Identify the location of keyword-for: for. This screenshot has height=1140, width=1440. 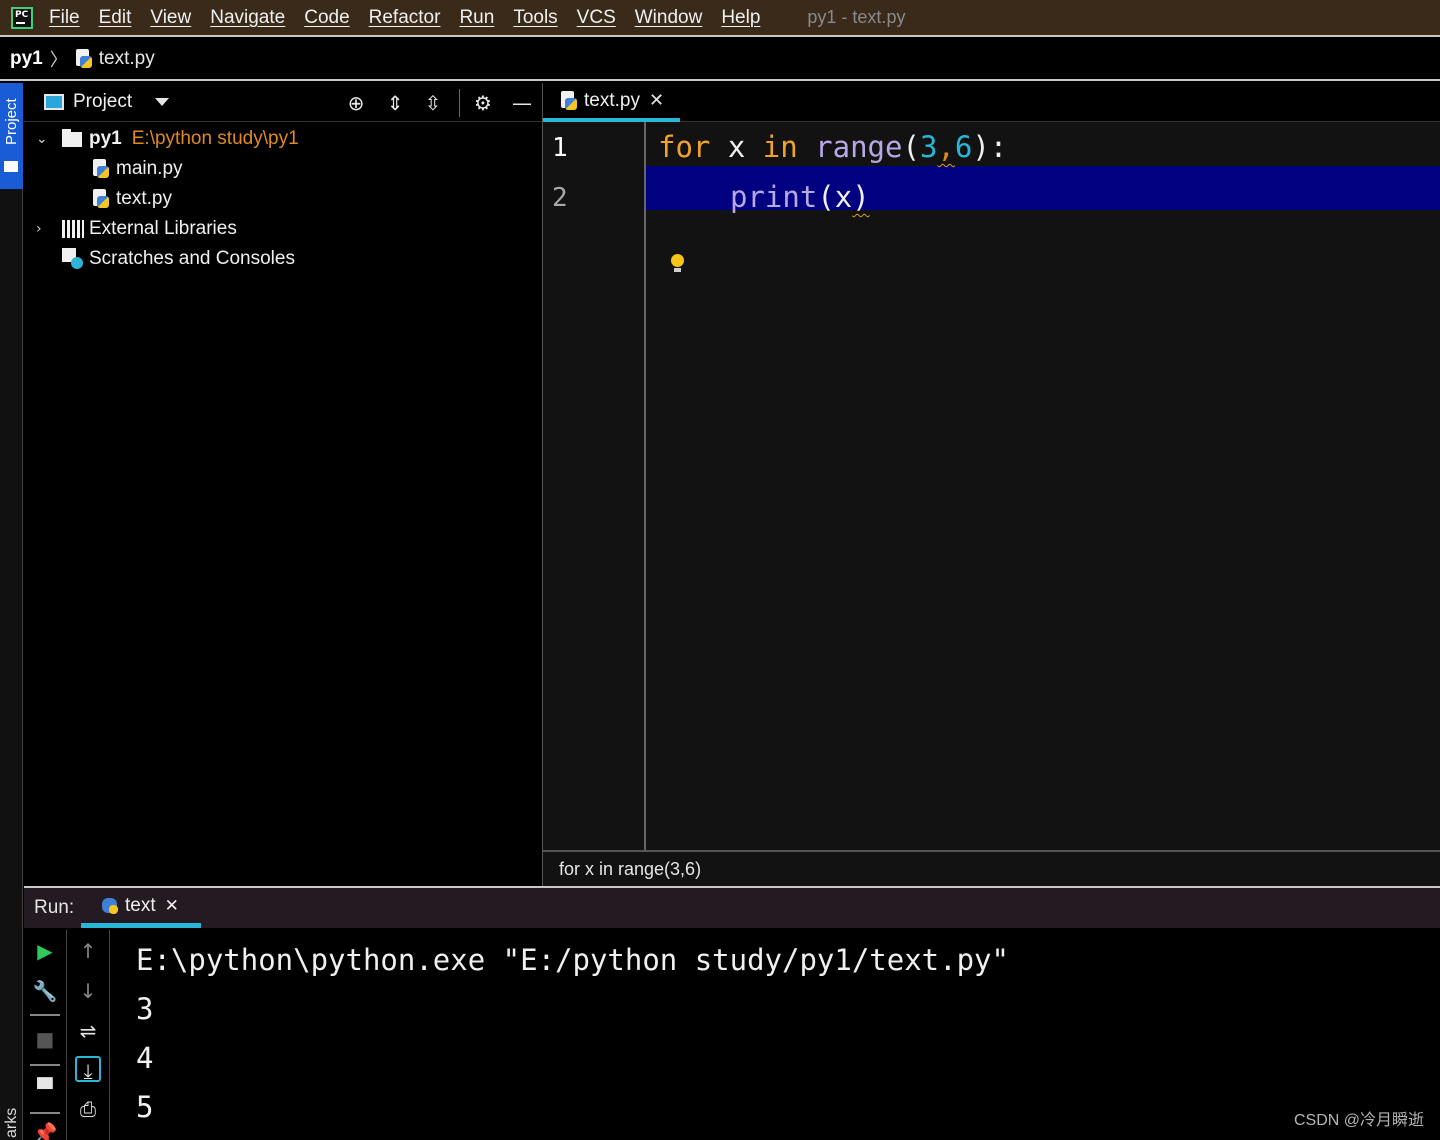
(684, 147).